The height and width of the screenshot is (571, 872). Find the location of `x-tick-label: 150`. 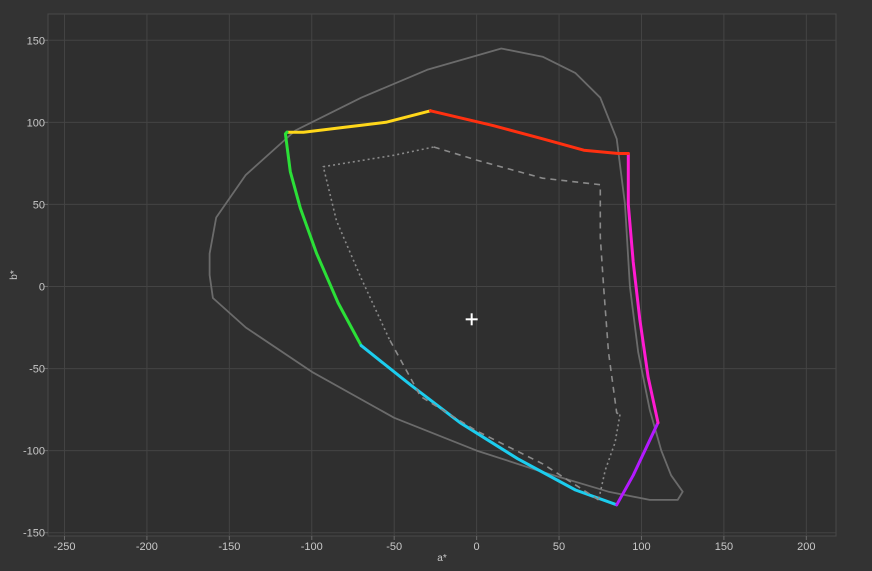

x-tick-label: 150 is located at coordinates (724, 547).